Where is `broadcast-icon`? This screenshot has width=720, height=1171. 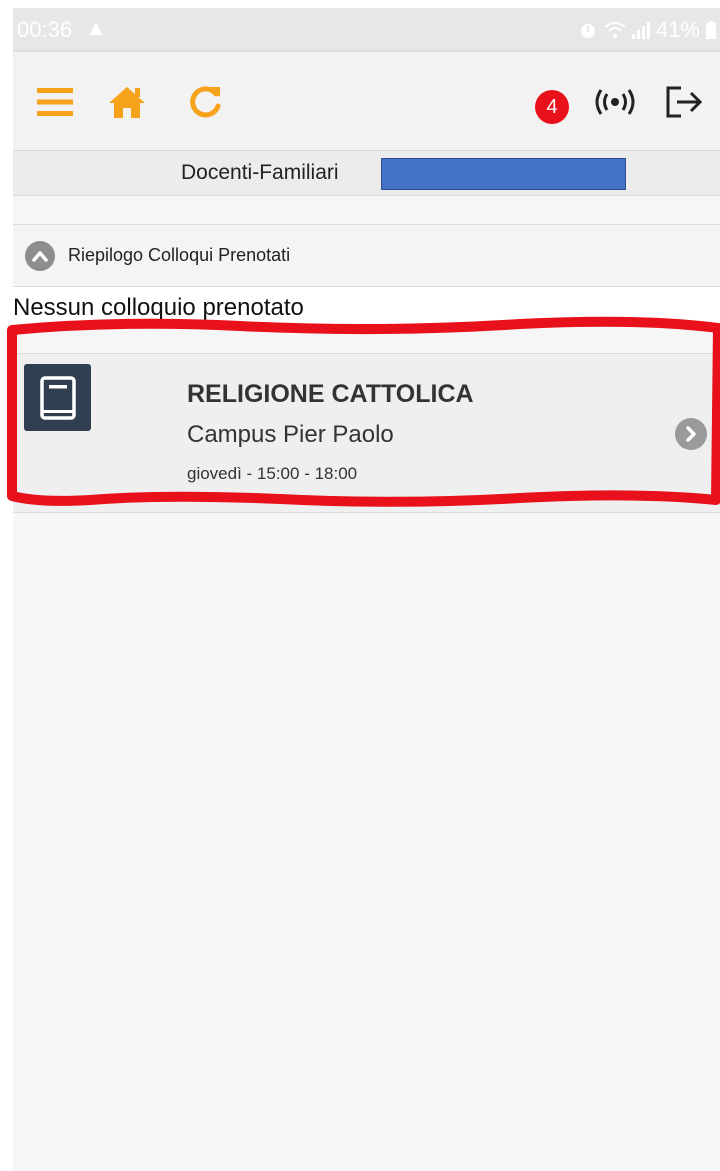 broadcast-icon is located at coordinates (615, 102).